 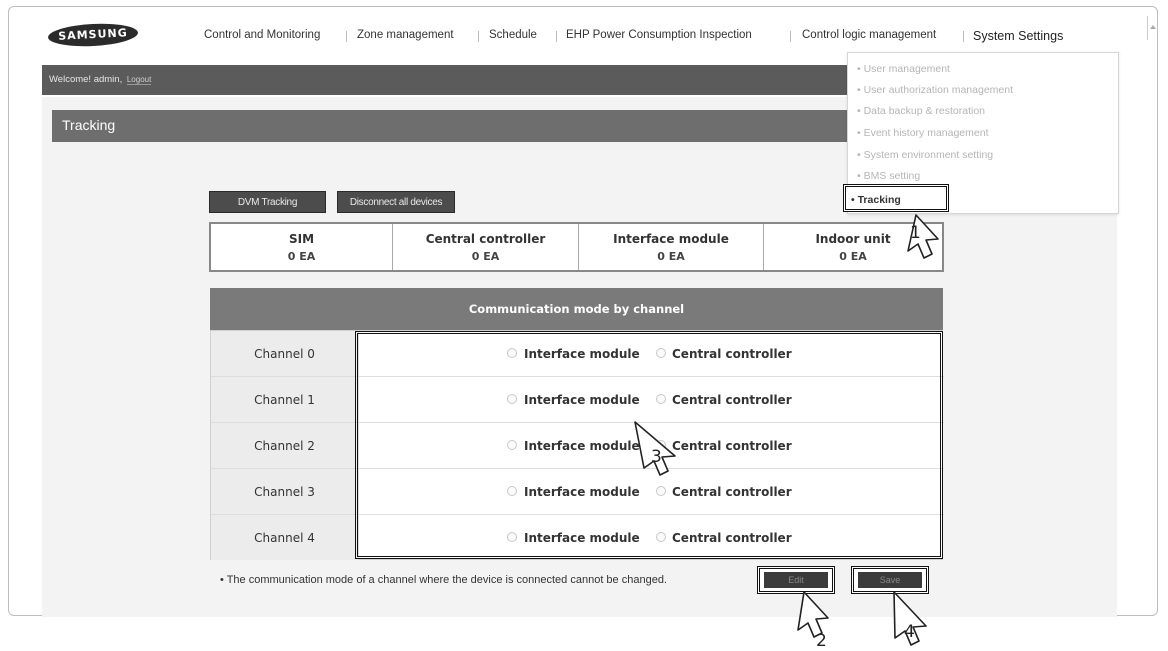 I want to click on step-2-label: 2, so click(x=821, y=640).